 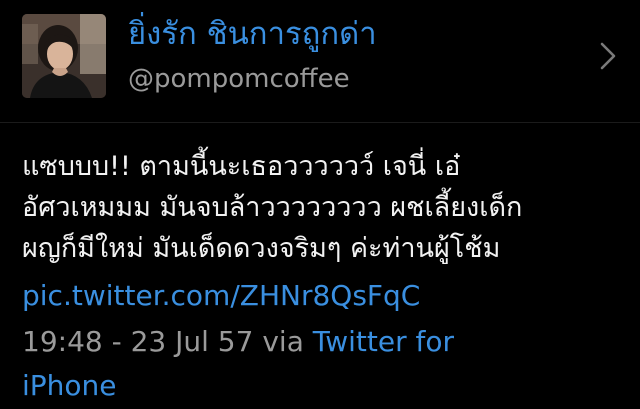 I want to click on username-handle: @pompomcoffee, so click(x=239, y=79).